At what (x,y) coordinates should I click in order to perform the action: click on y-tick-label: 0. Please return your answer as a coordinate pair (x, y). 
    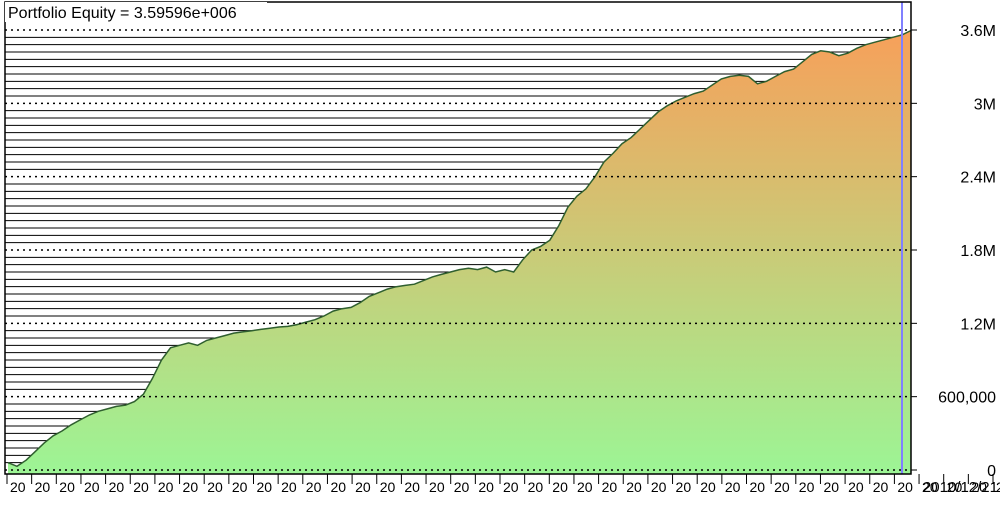
    Looking at the image, I should click on (991, 471).